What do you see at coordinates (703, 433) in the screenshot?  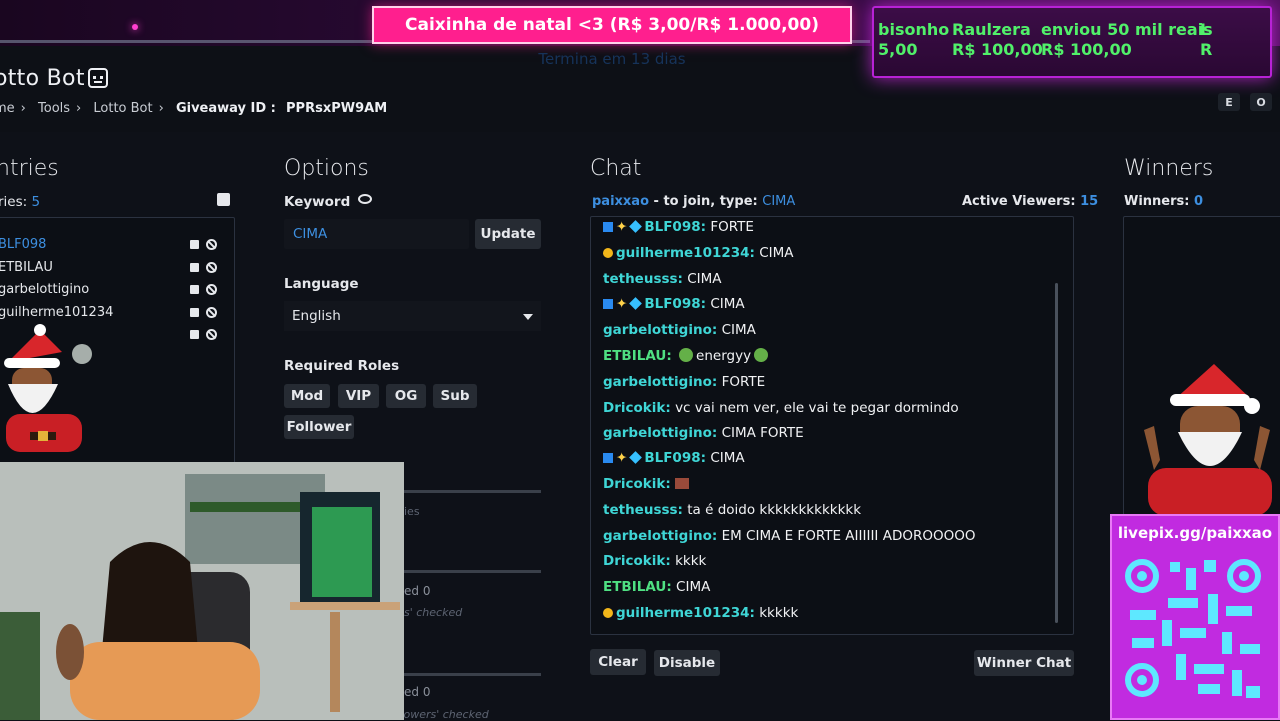 I see `chat-message: garbelottigino: CIMA FORTE` at bounding box center [703, 433].